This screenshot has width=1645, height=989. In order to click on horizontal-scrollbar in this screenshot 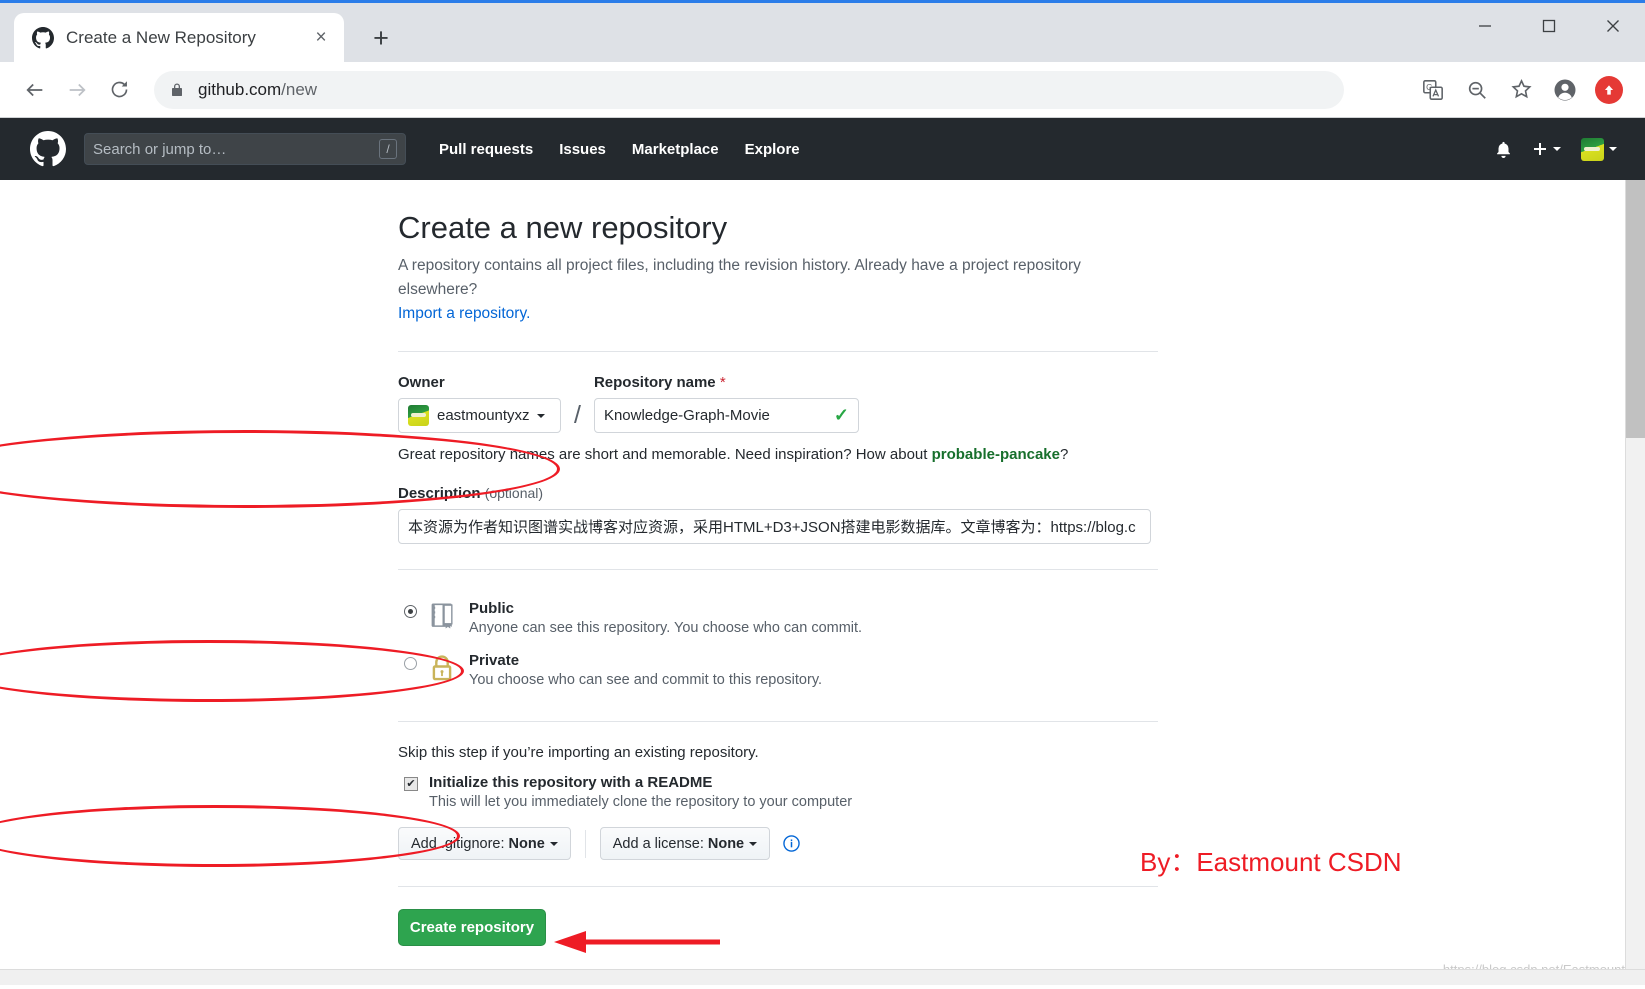, I will do `click(822, 977)`.